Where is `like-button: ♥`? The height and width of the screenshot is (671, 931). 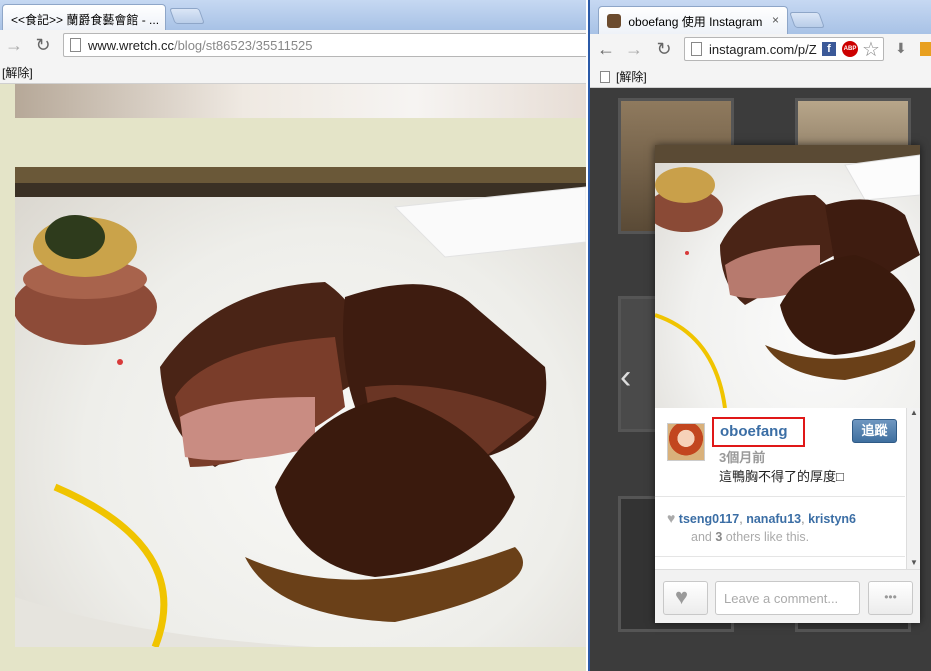 like-button: ♥ is located at coordinates (685, 598).